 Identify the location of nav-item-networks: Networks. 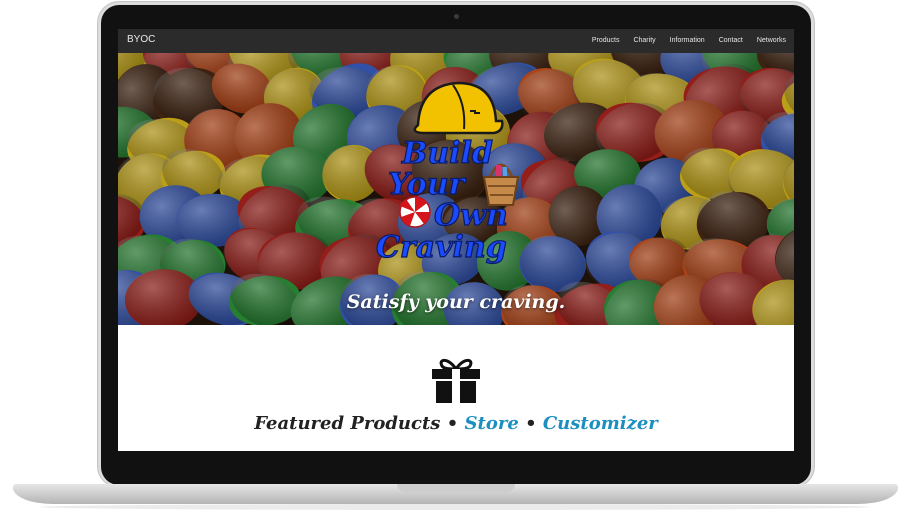
(771, 40).